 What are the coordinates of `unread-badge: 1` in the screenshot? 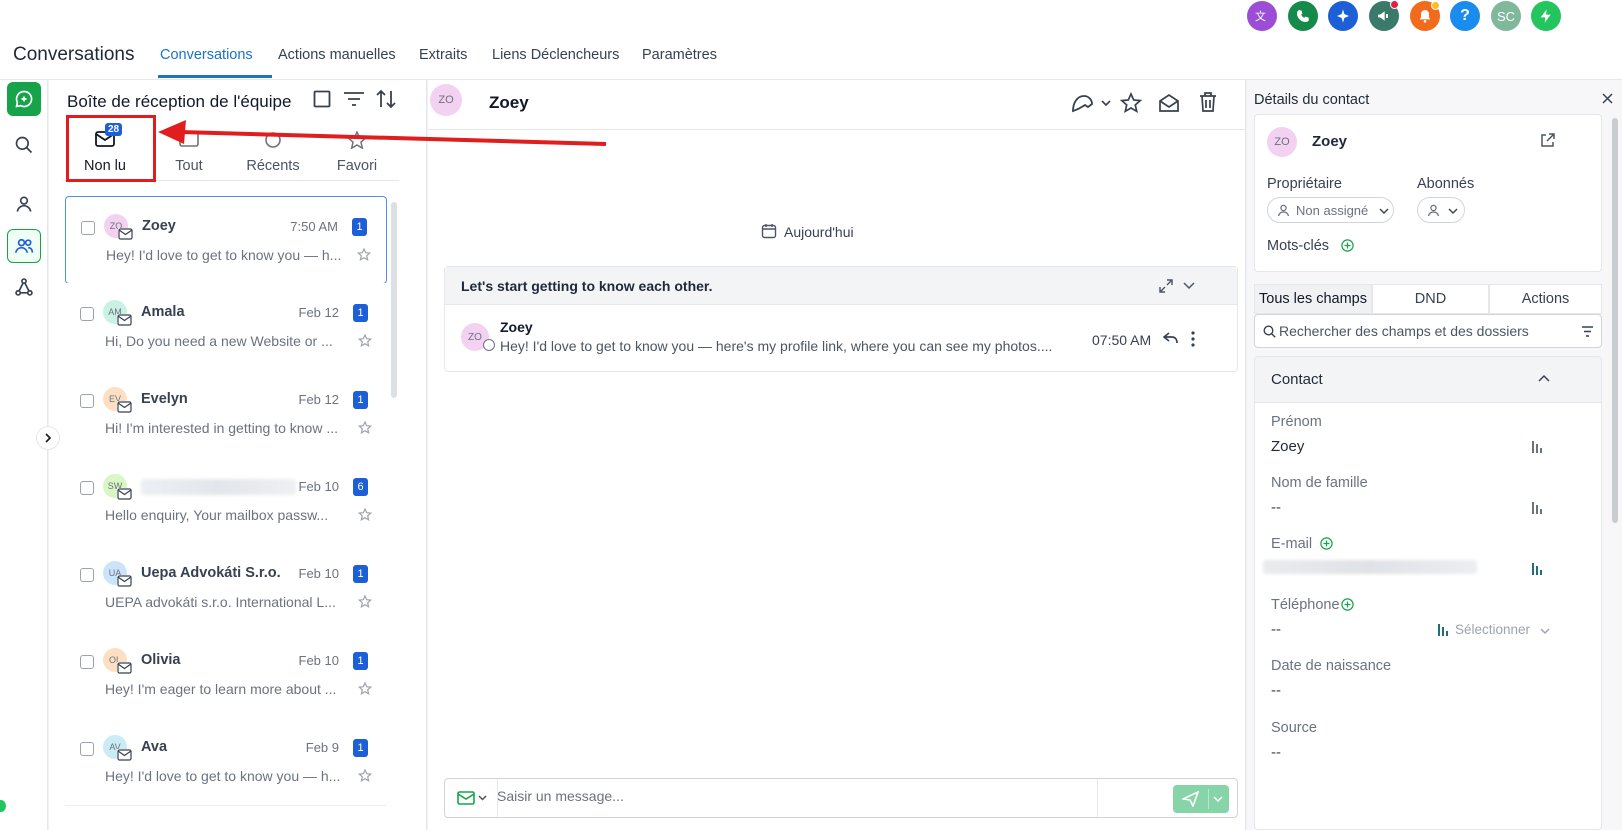 It's located at (359, 227).